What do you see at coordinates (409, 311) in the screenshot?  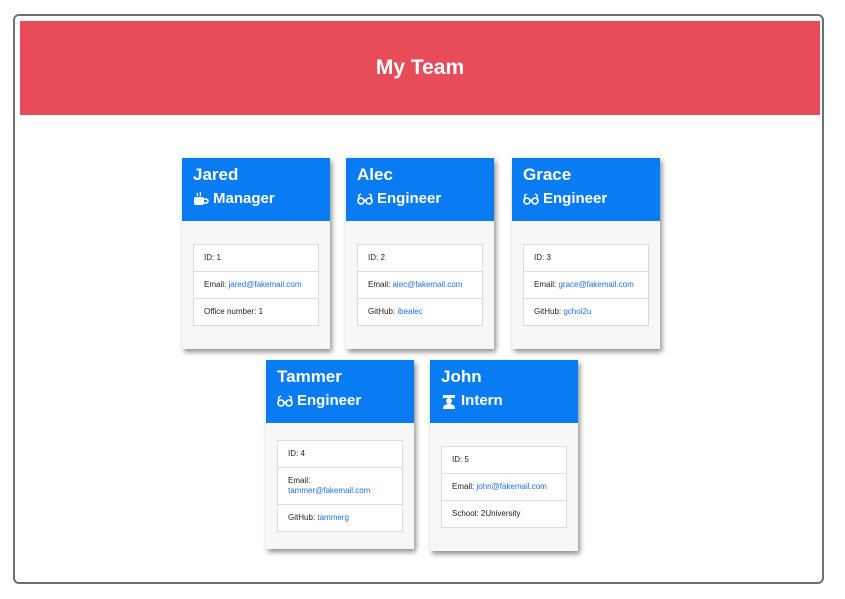 I see `github-link: ibealec` at bounding box center [409, 311].